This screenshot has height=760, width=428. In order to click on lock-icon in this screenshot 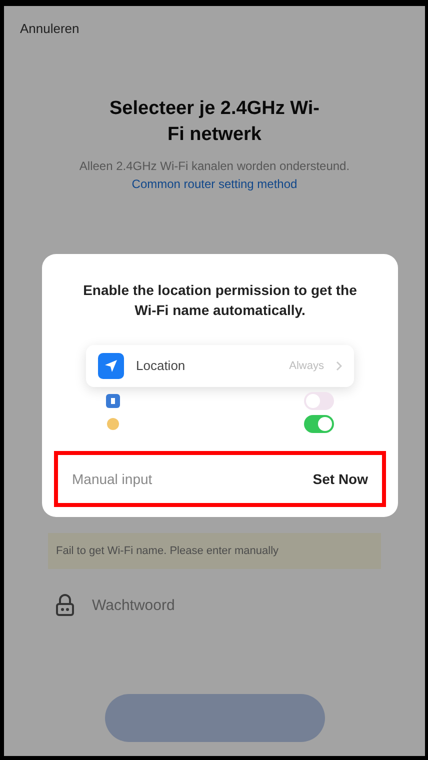, I will do `click(65, 605)`.